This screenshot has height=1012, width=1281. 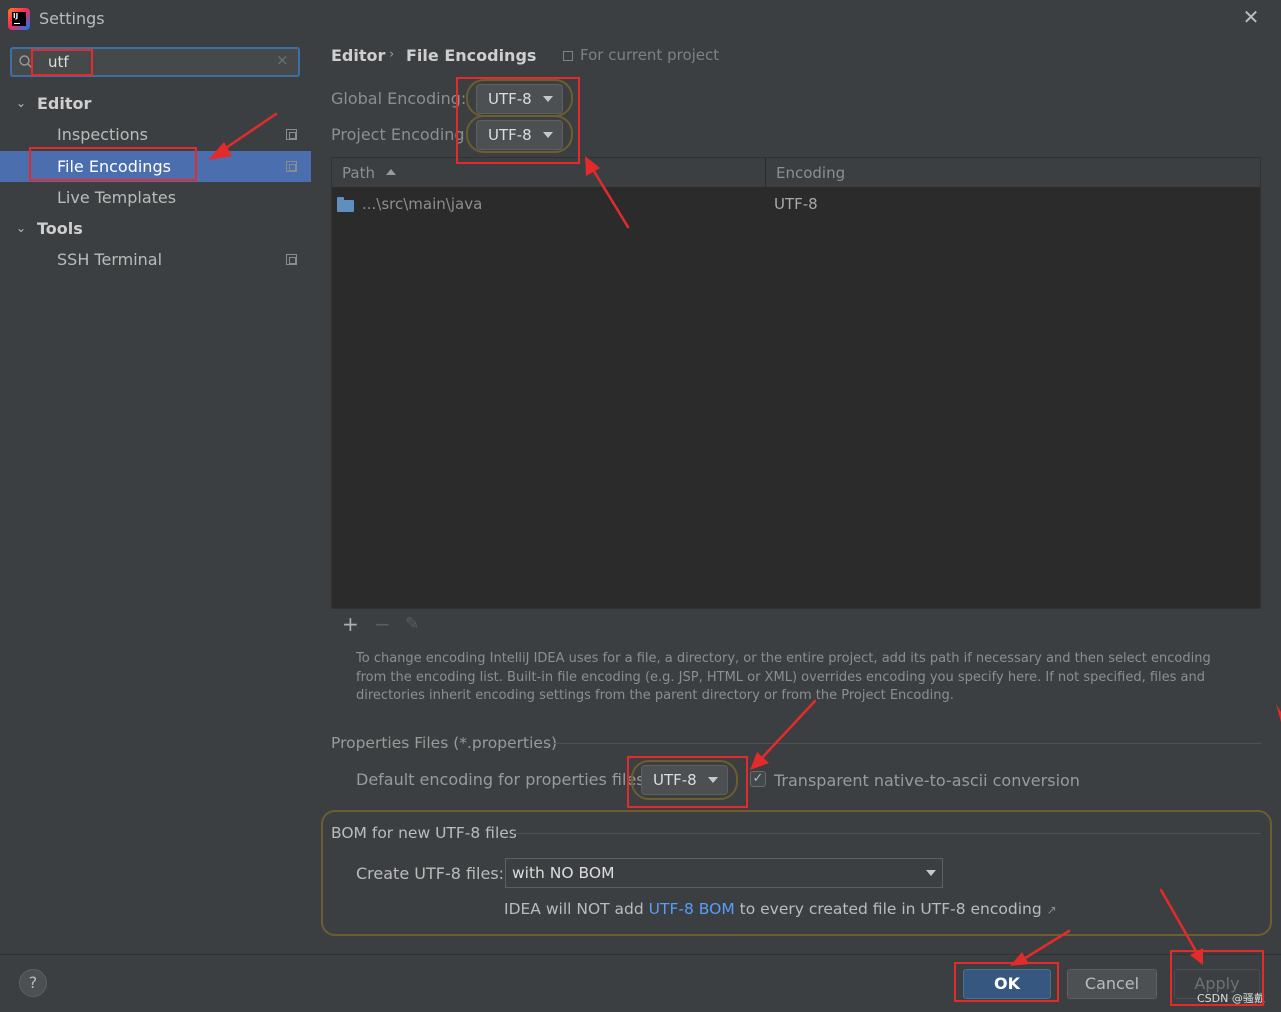 I want to click on add-icon: +, so click(x=350, y=624).